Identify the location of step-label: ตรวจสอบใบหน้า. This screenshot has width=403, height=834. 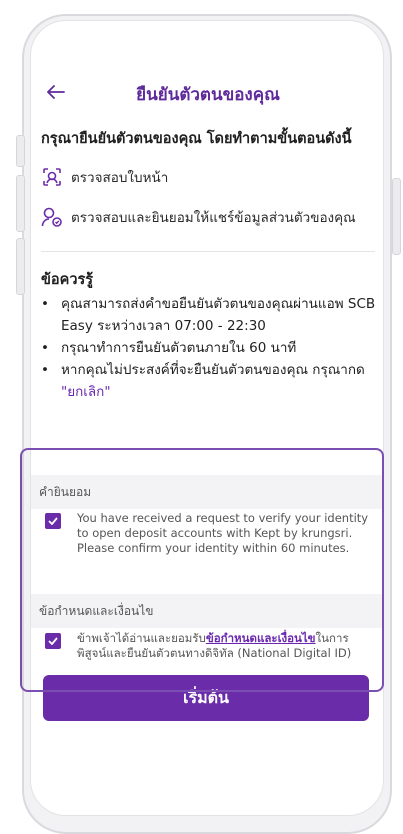
(120, 178).